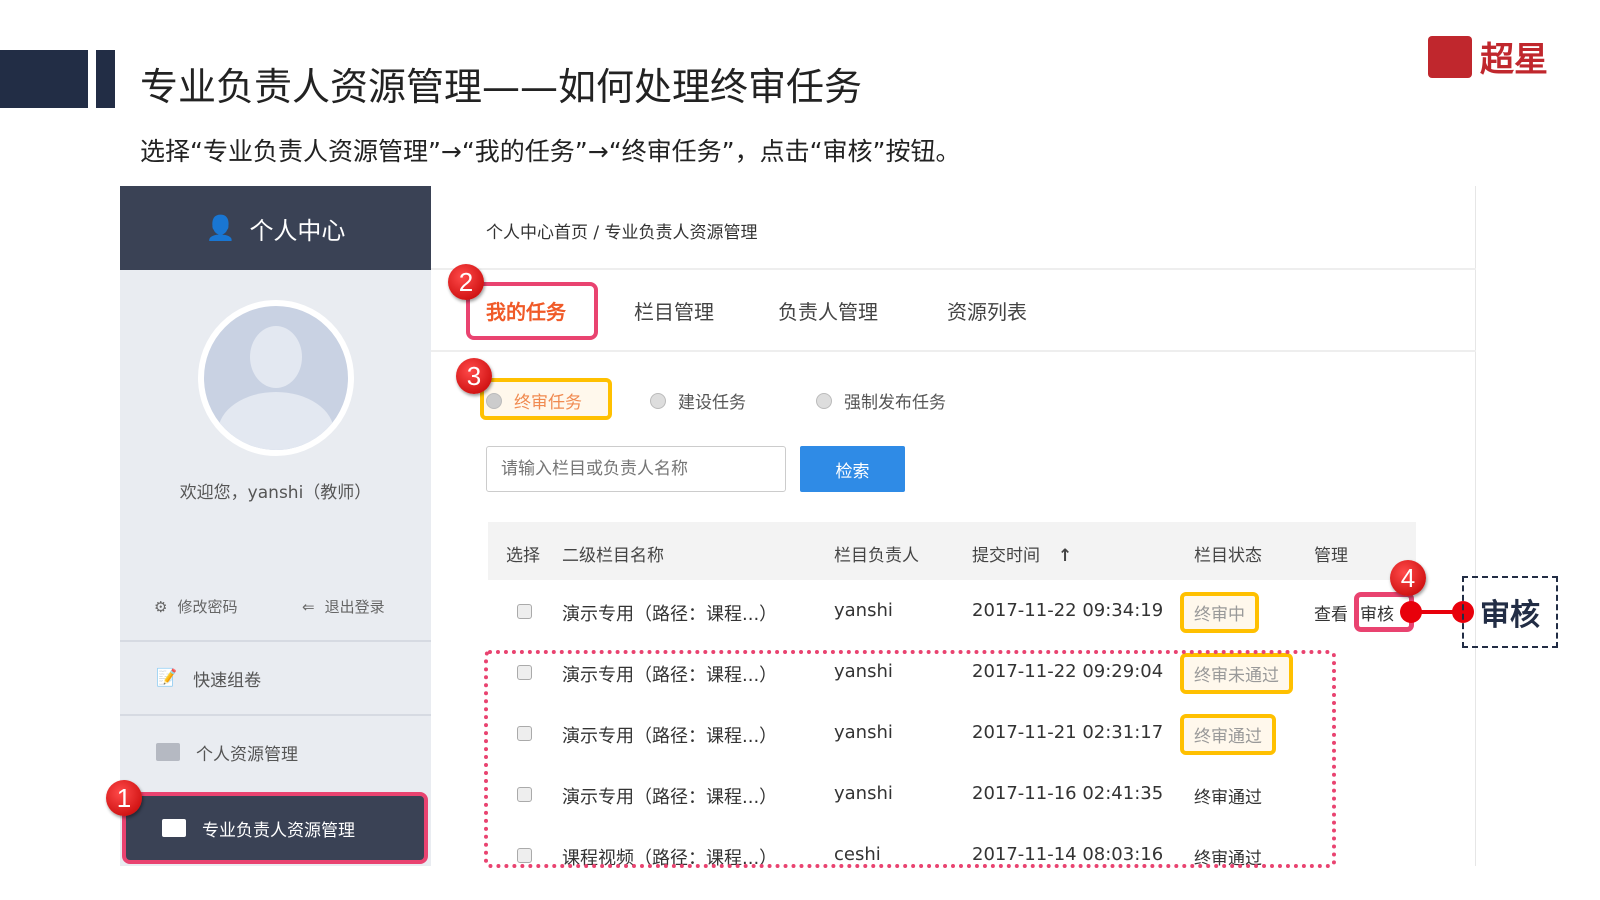 The height and width of the screenshot is (900, 1600). What do you see at coordinates (524, 611) in the screenshot?
I see `row-checkbox` at bounding box center [524, 611].